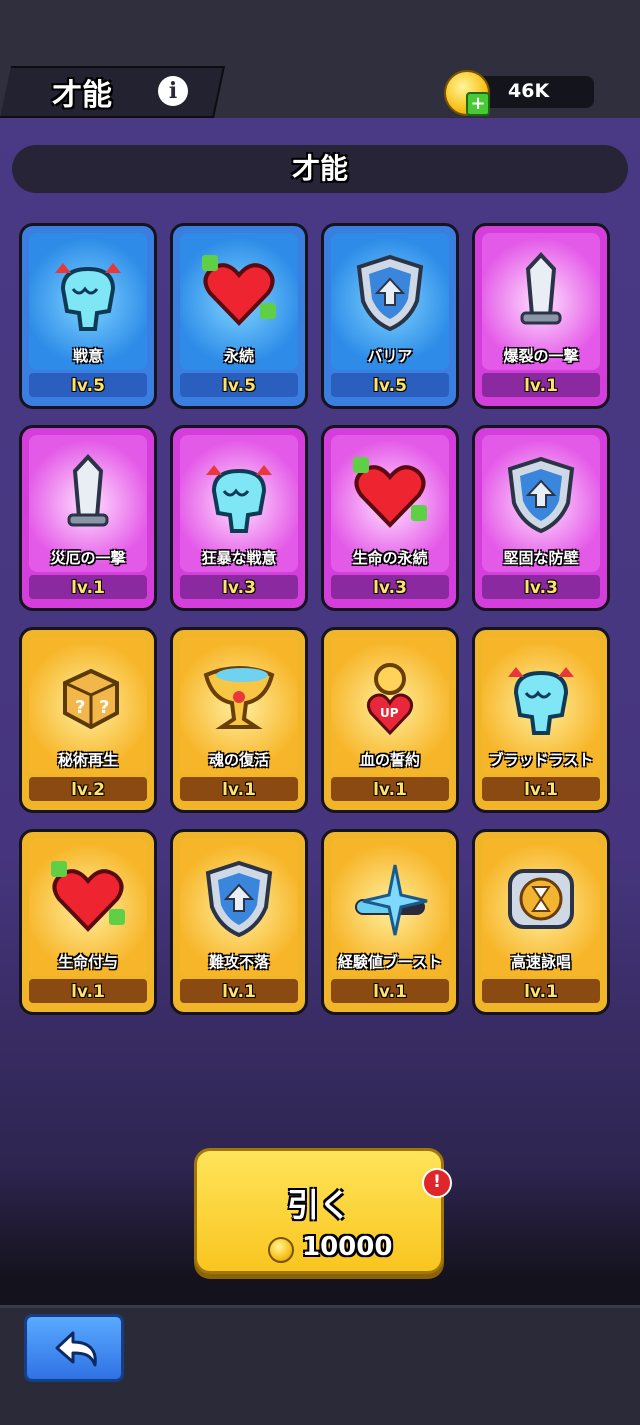 The height and width of the screenshot is (1425, 640). I want to click on talent-card: 魂の復活 lv.1, so click(239, 720).